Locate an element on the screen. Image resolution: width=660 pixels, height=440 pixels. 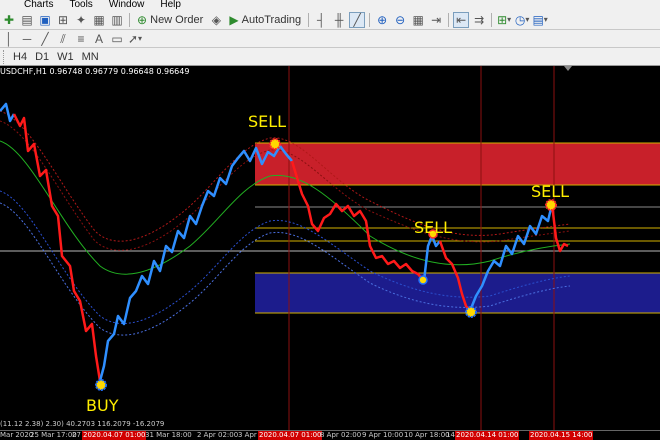
zoom-in-button: ⊕ is located at coordinates (382, 20).